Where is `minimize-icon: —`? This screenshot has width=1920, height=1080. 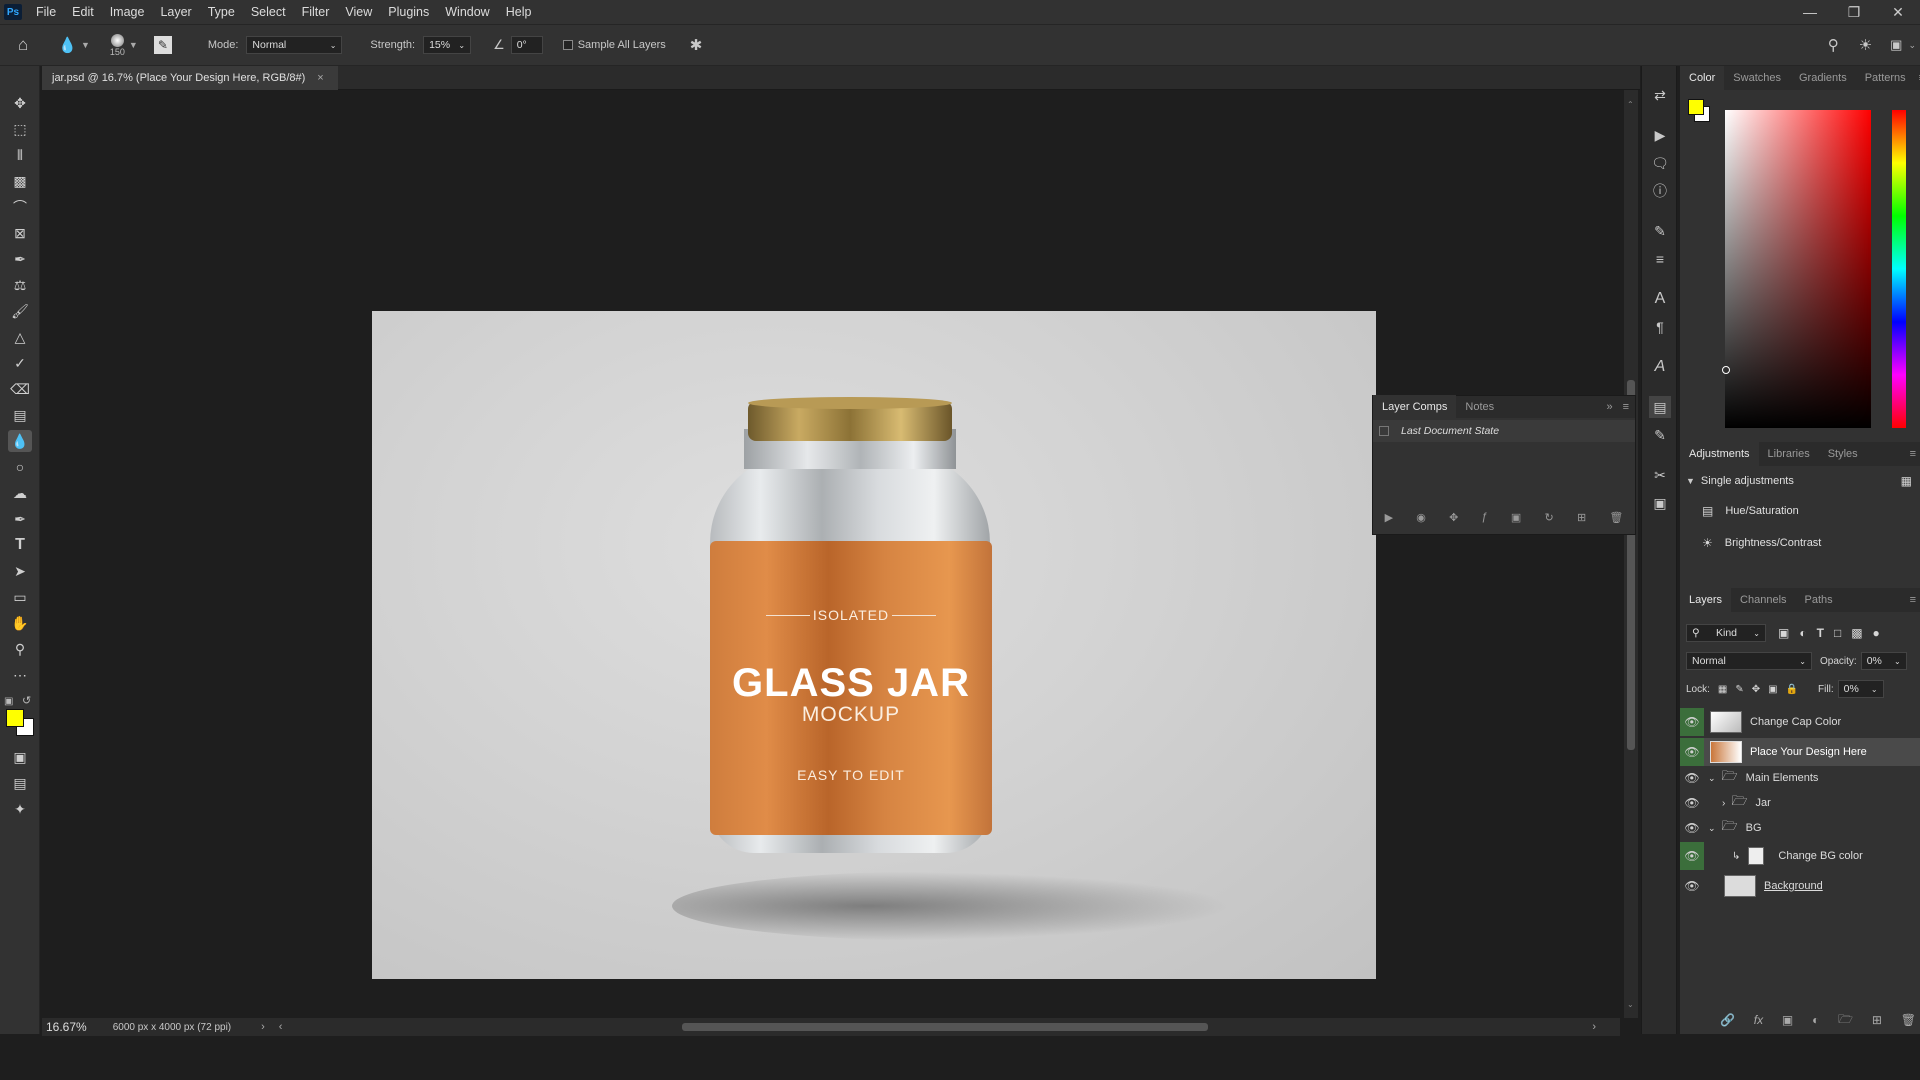 minimize-icon: — is located at coordinates (1810, 12).